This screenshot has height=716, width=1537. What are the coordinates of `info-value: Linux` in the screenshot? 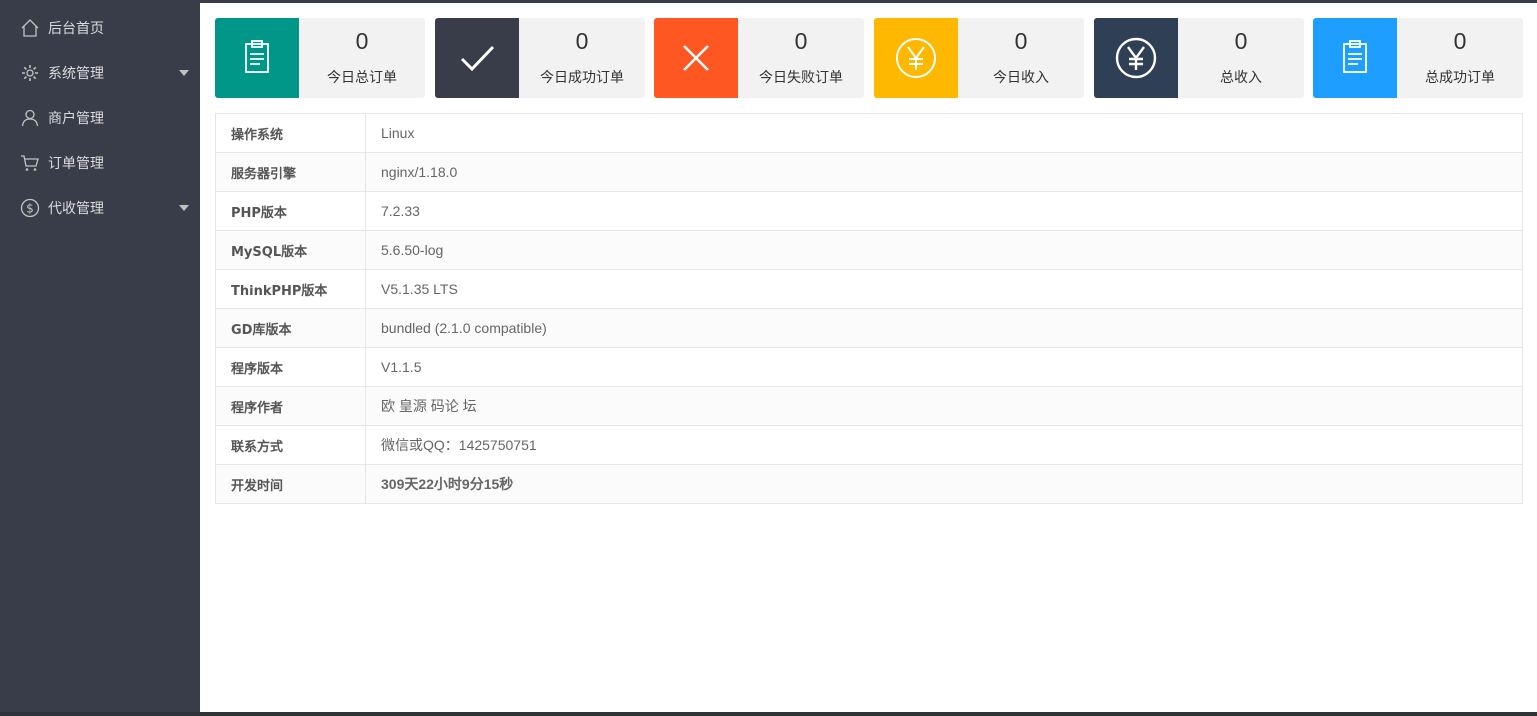 It's located at (944, 133).